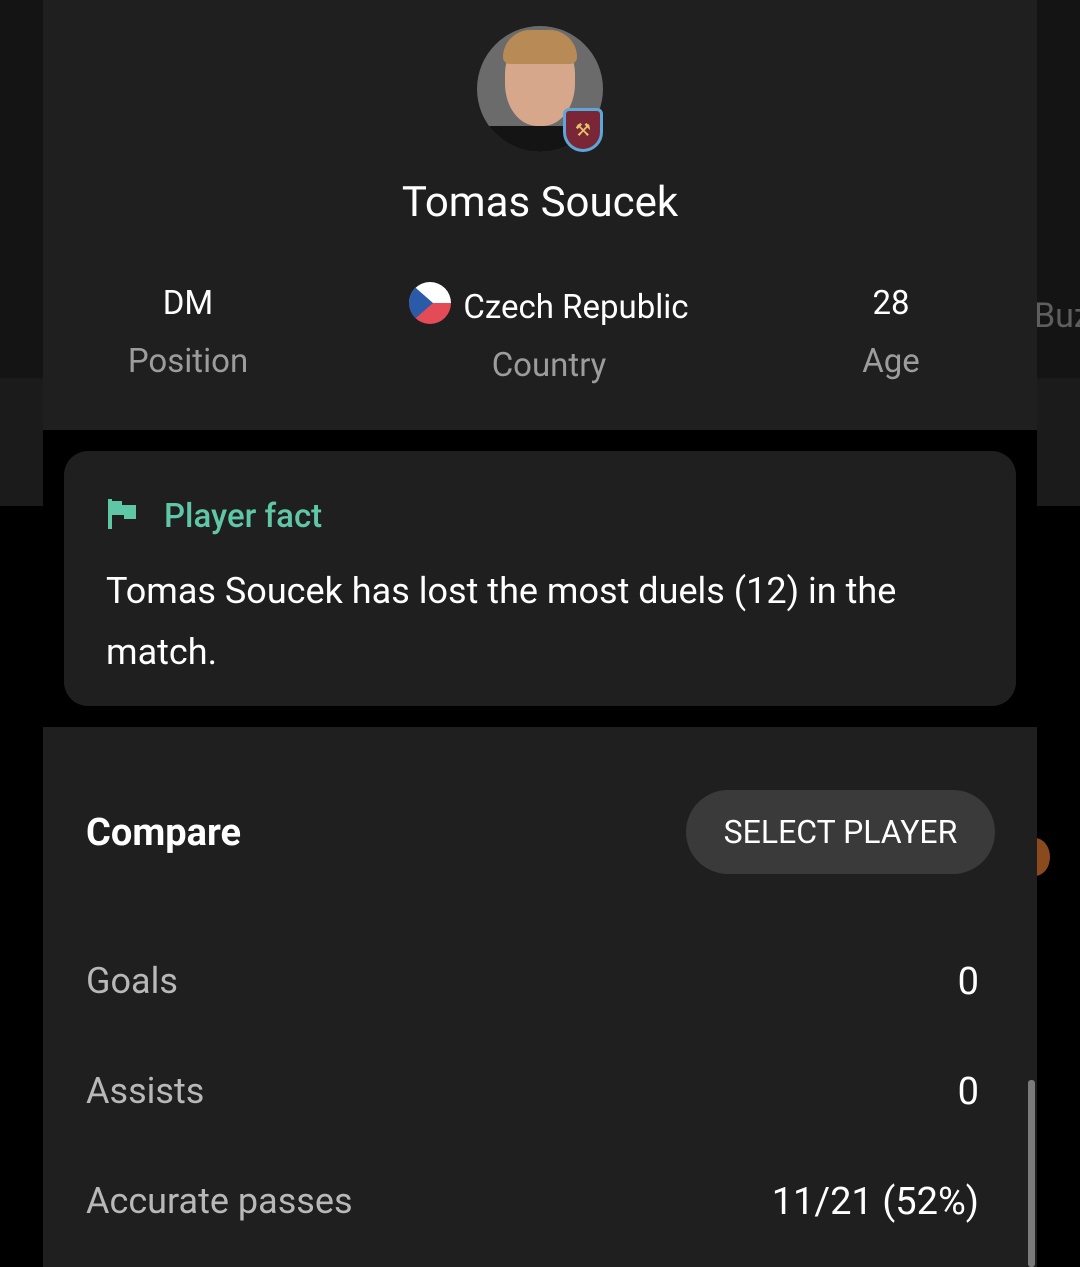 The width and height of the screenshot is (1080, 1267). I want to click on stat-label: Assists, so click(145, 1091).